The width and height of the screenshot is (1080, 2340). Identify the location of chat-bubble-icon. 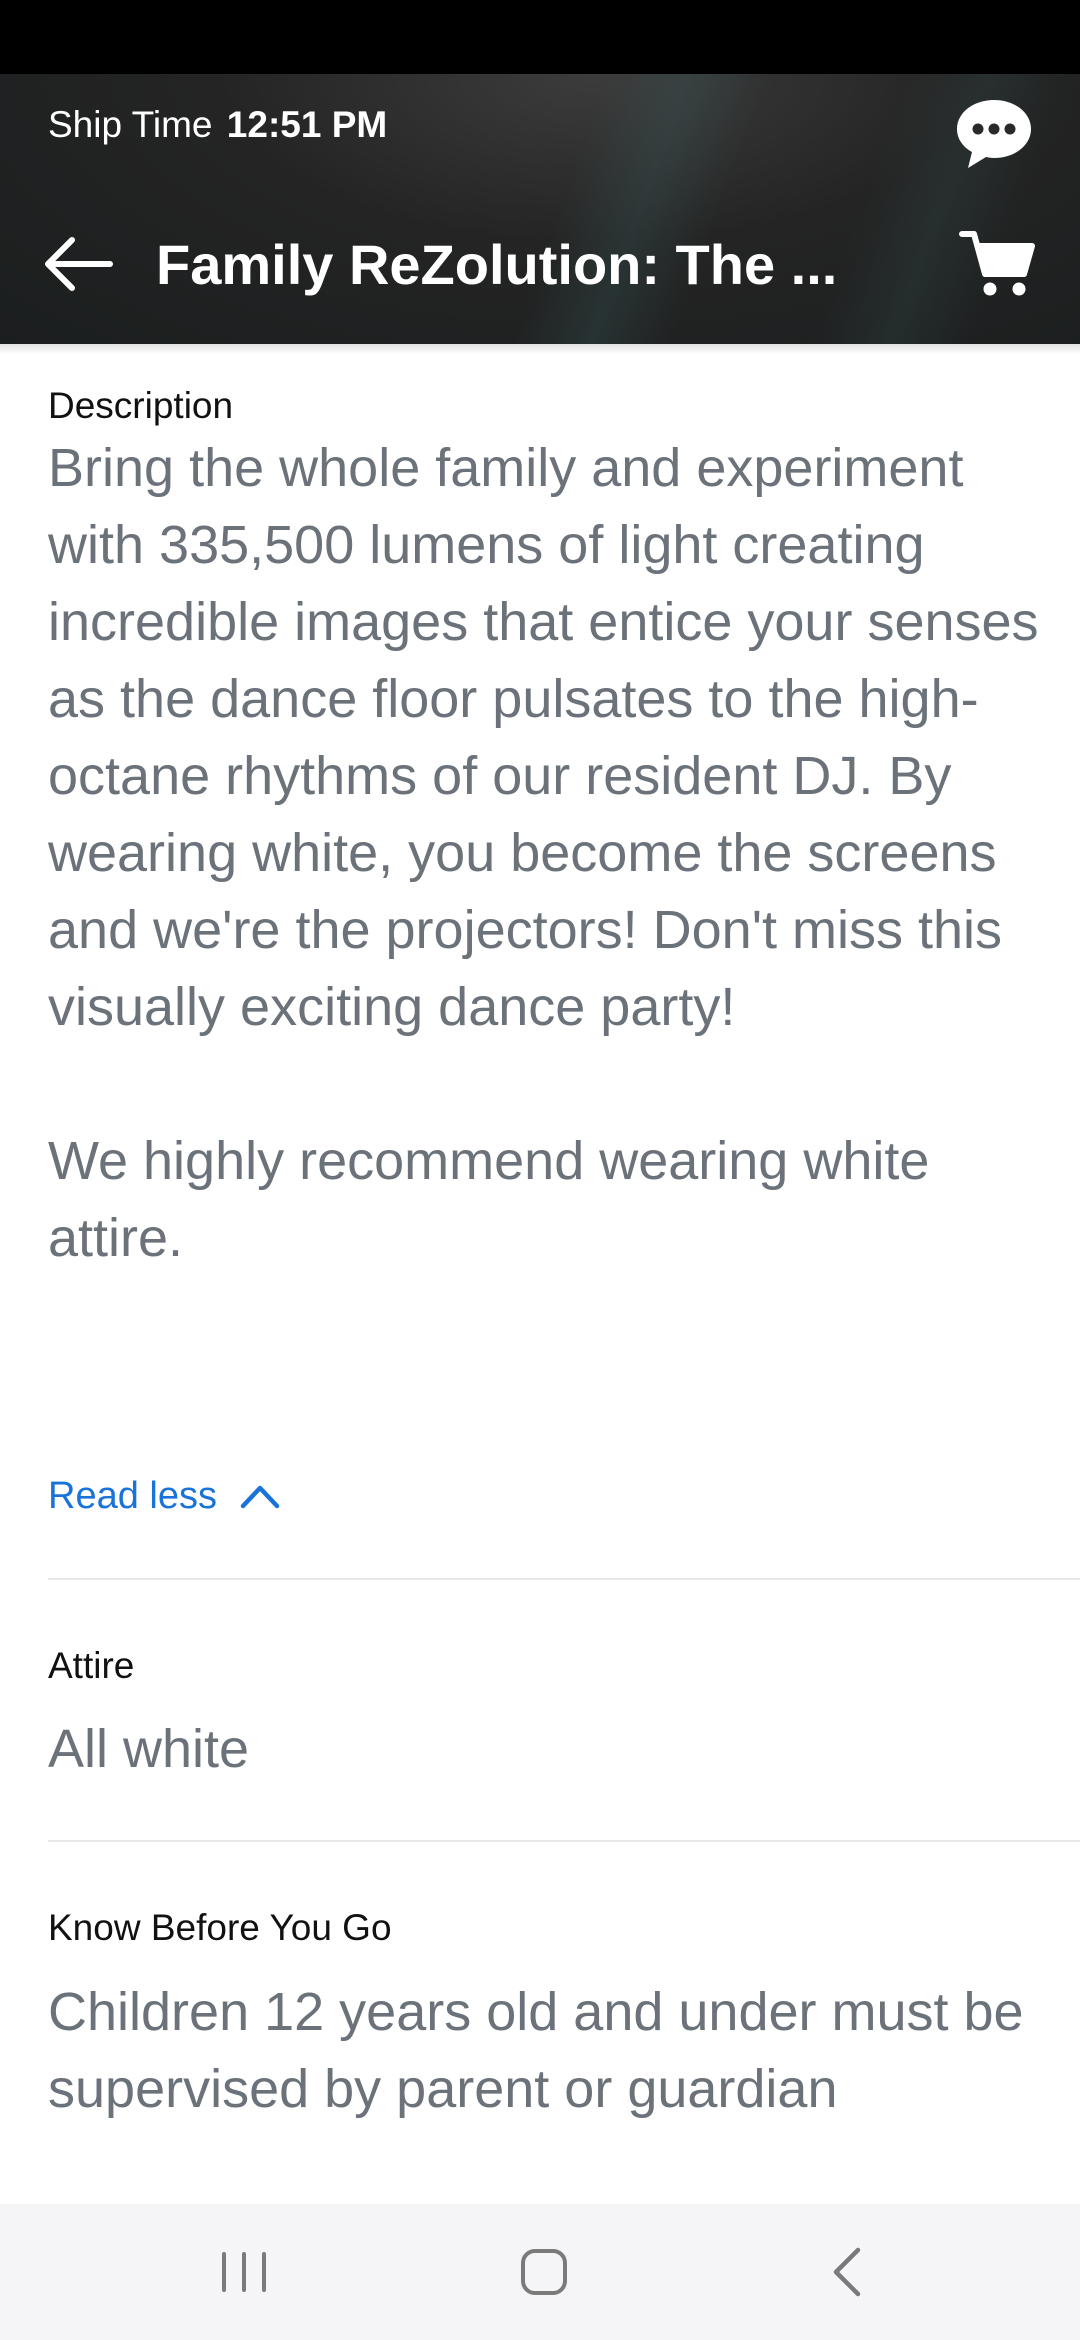
(994, 134).